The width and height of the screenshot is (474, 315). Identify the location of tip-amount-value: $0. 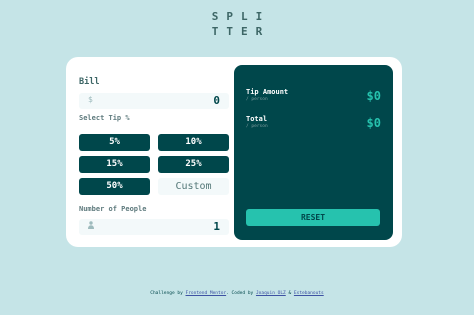
(373, 96).